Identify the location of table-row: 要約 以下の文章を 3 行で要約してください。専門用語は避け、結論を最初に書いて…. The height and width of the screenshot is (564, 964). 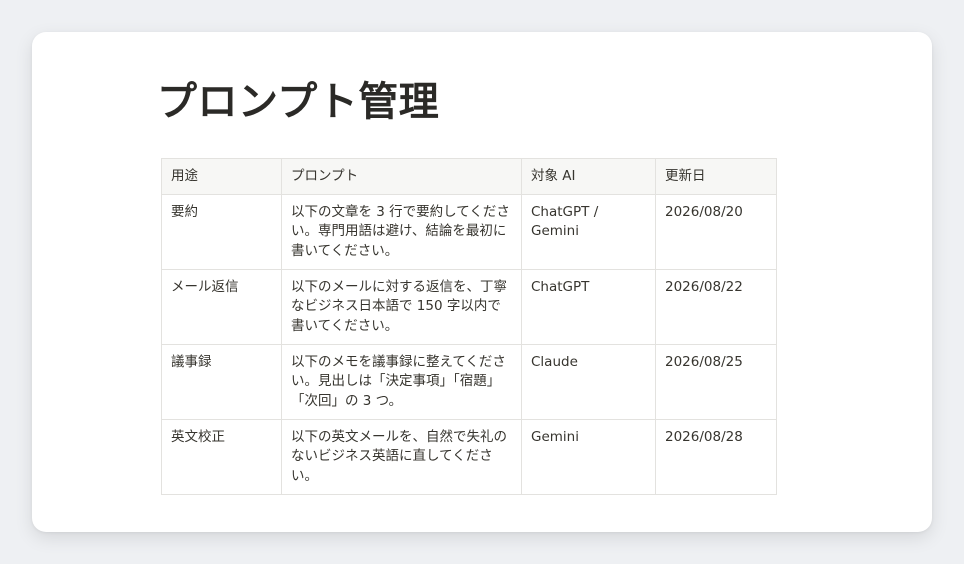
(469, 231).